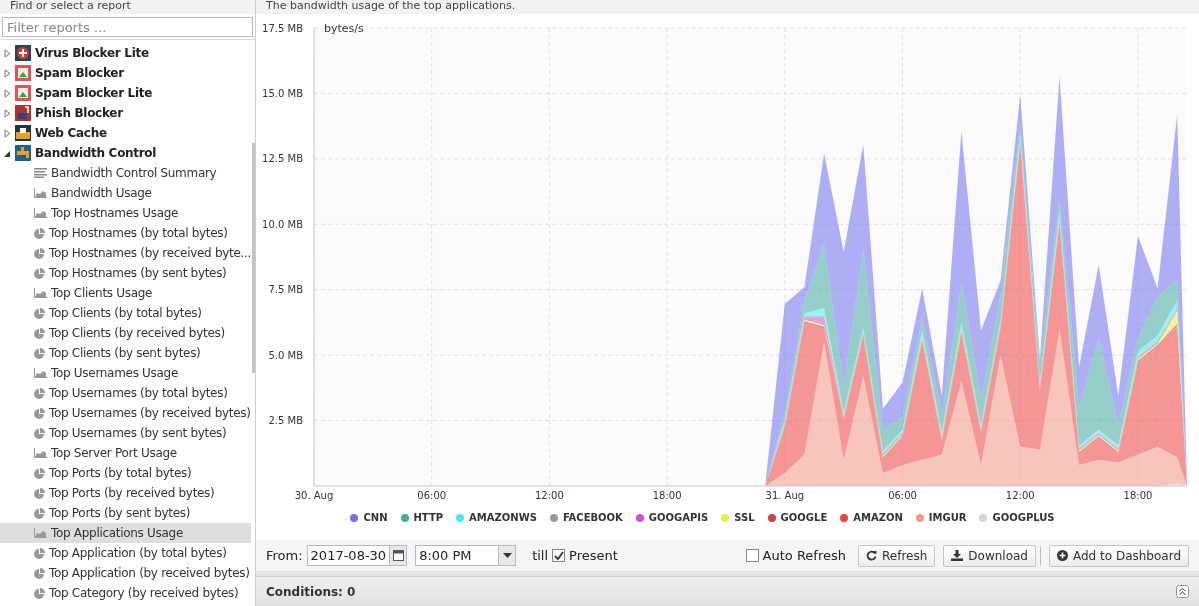 The image size is (1199, 606). What do you see at coordinates (311, 591) in the screenshot?
I see `conditions-label: Conditions: 0` at bounding box center [311, 591].